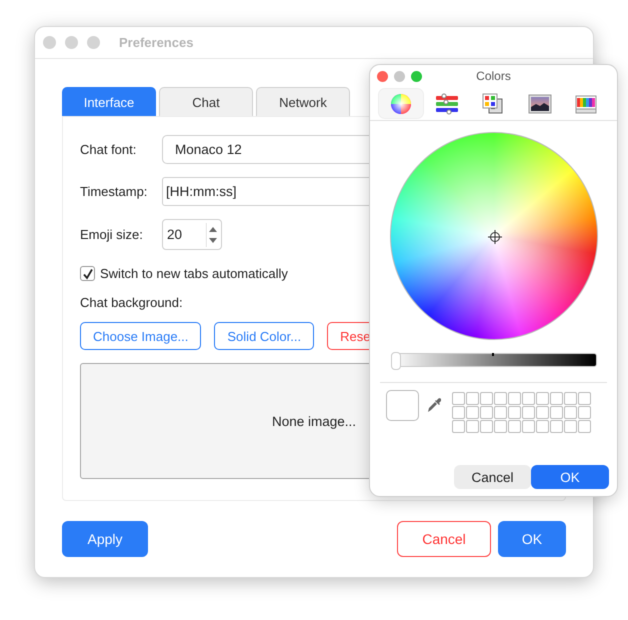 This screenshot has height=620, width=628. I want to click on field-label: Emoji size:, so click(112, 234).